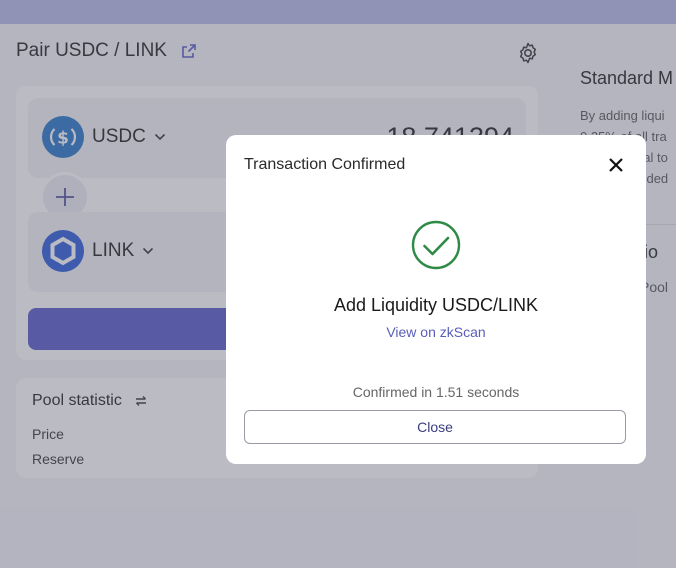 This screenshot has width=676, height=568. What do you see at coordinates (436, 392) in the screenshot?
I see `confirmation-time: Confirmed in 1.51 seconds` at bounding box center [436, 392].